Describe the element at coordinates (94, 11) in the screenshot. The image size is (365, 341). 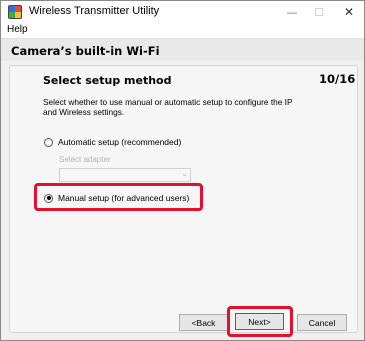
I see `window-title: Wireless Transmitter Utility` at that location.